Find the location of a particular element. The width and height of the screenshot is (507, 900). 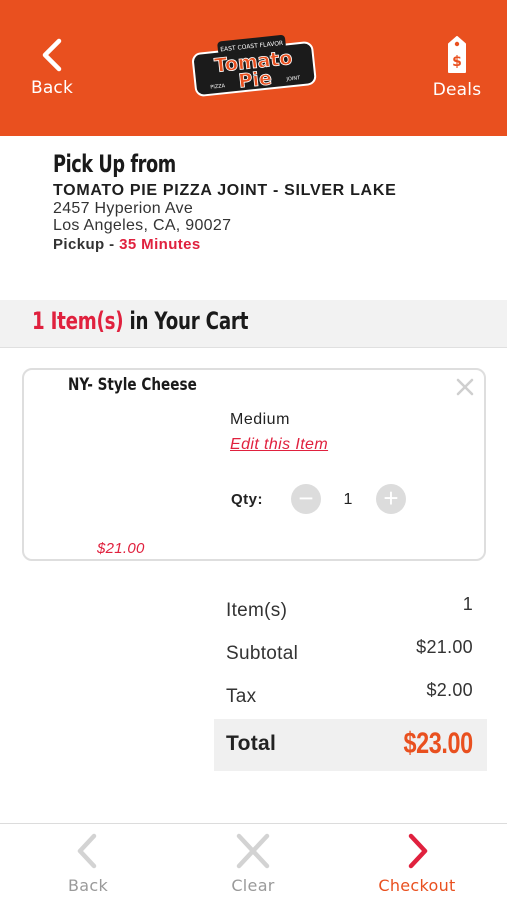

pickup-time: Pickup - 35 Minutes is located at coordinates (268, 244).